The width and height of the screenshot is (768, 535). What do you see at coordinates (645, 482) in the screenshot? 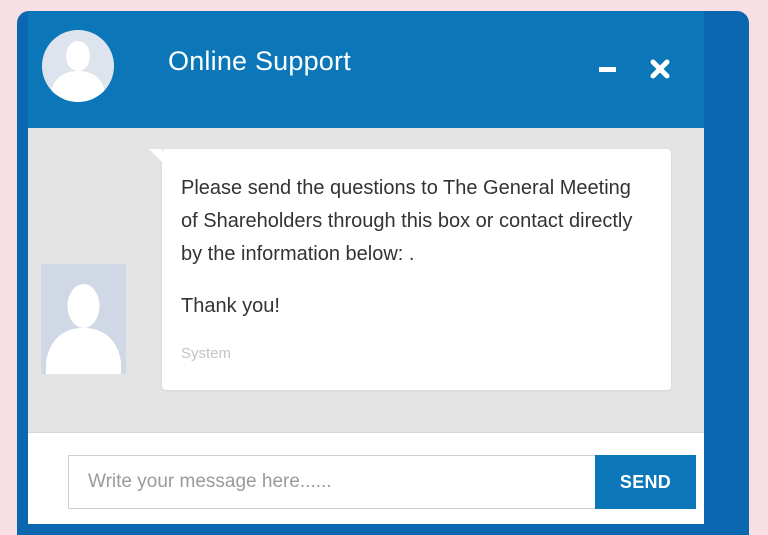
I see `send-button: SEND` at bounding box center [645, 482].